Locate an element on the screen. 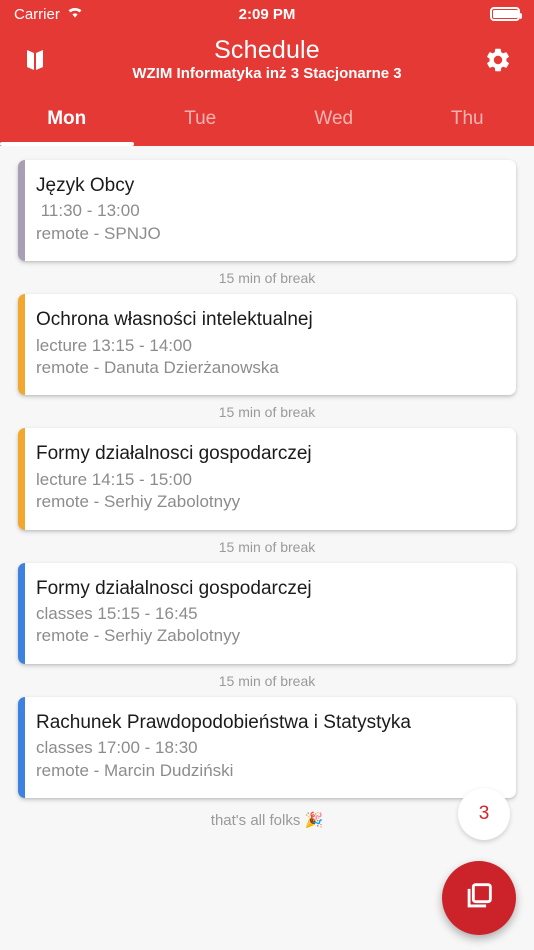 The image size is (534, 950). tab-thu: Thu is located at coordinates (467, 119).